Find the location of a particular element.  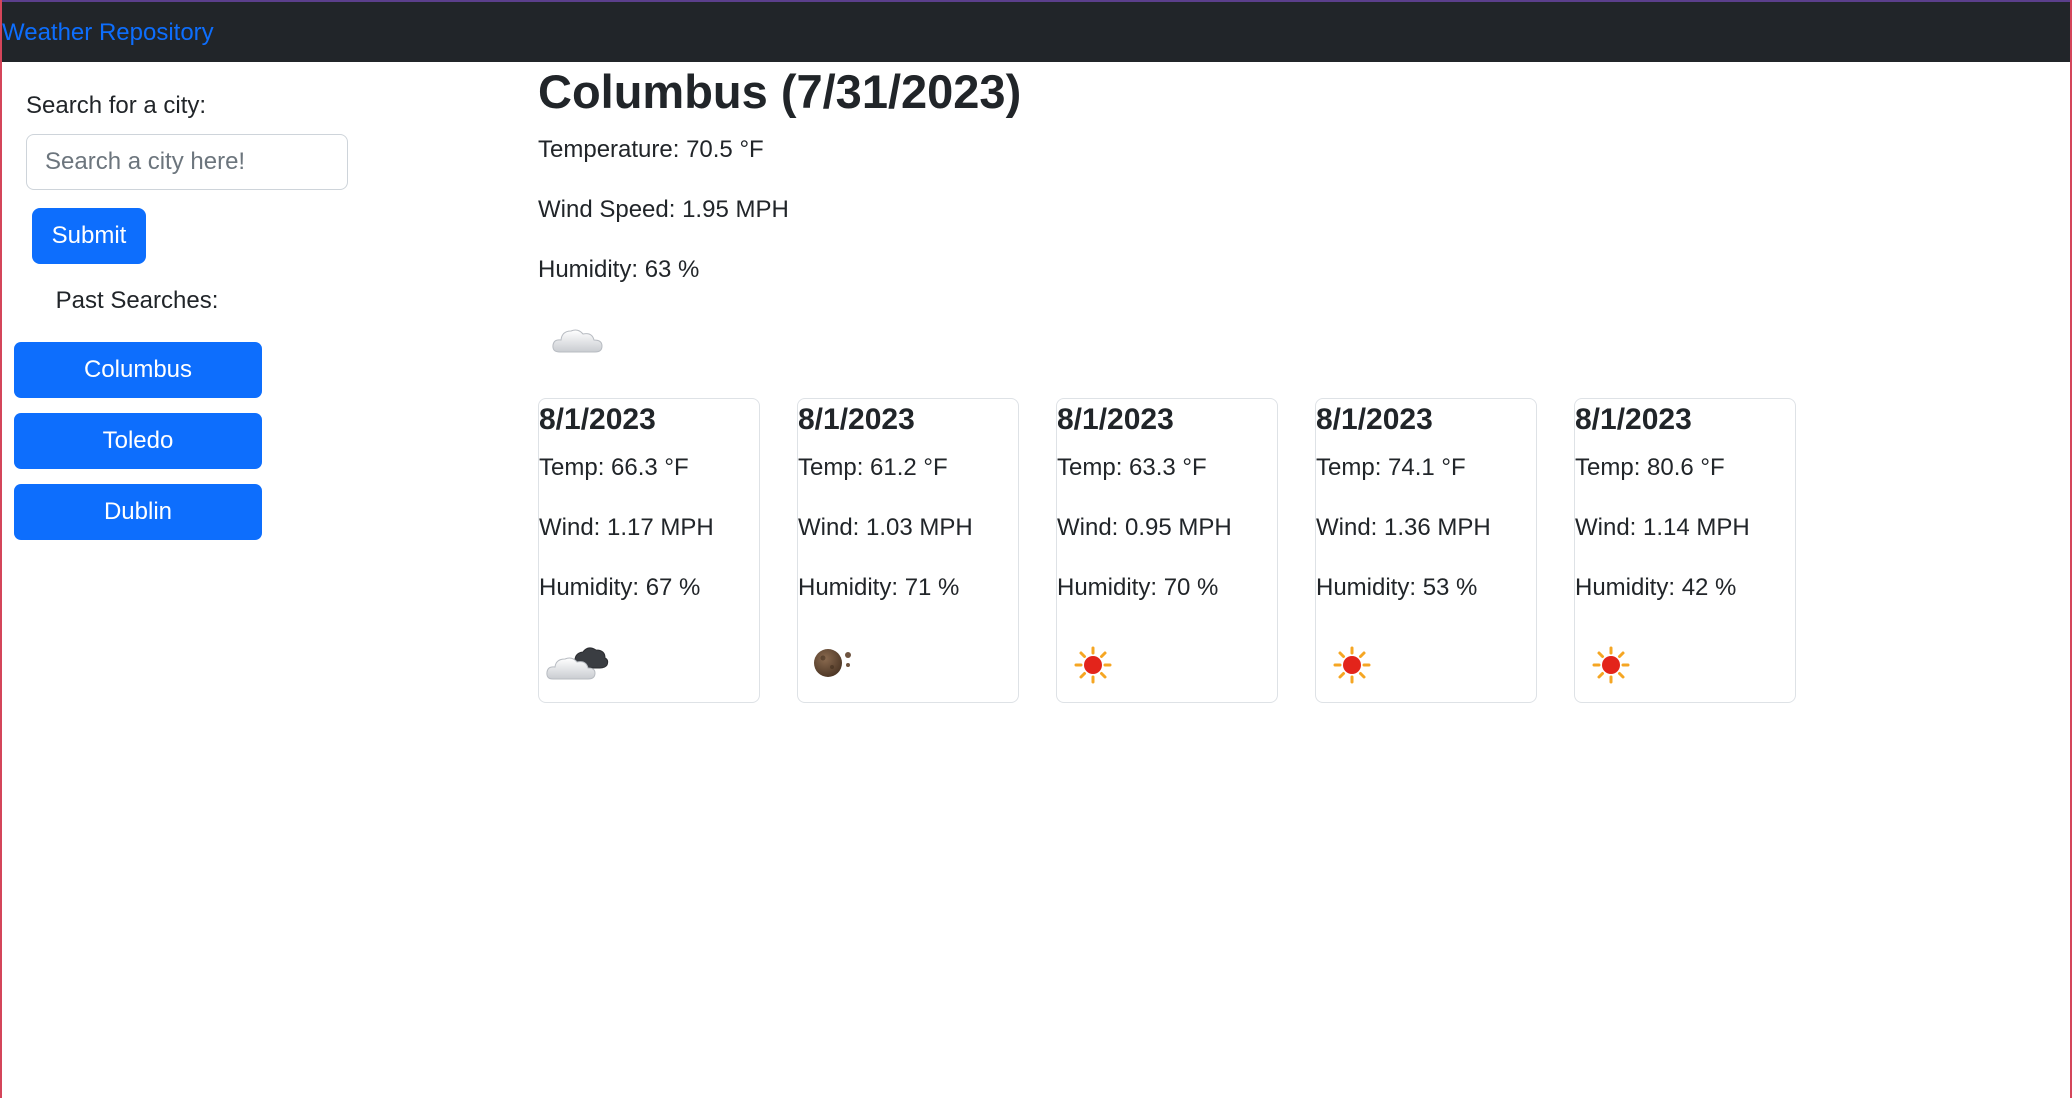

brand-link: Weather Repository is located at coordinates (108, 33).